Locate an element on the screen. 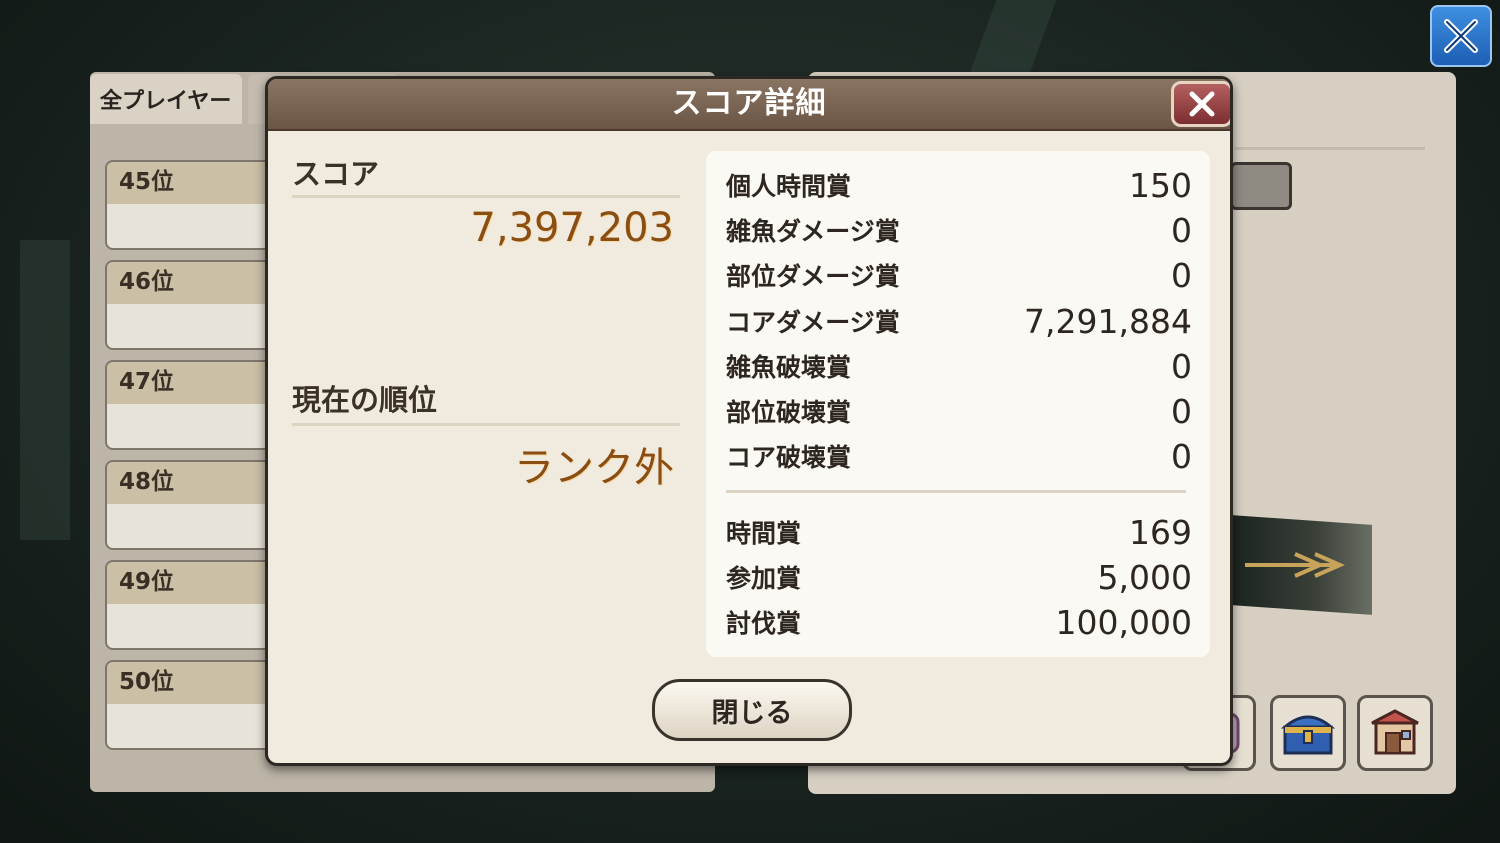  breakdown-row: 個人時間賞 150 is located at coordinates (959, 185).